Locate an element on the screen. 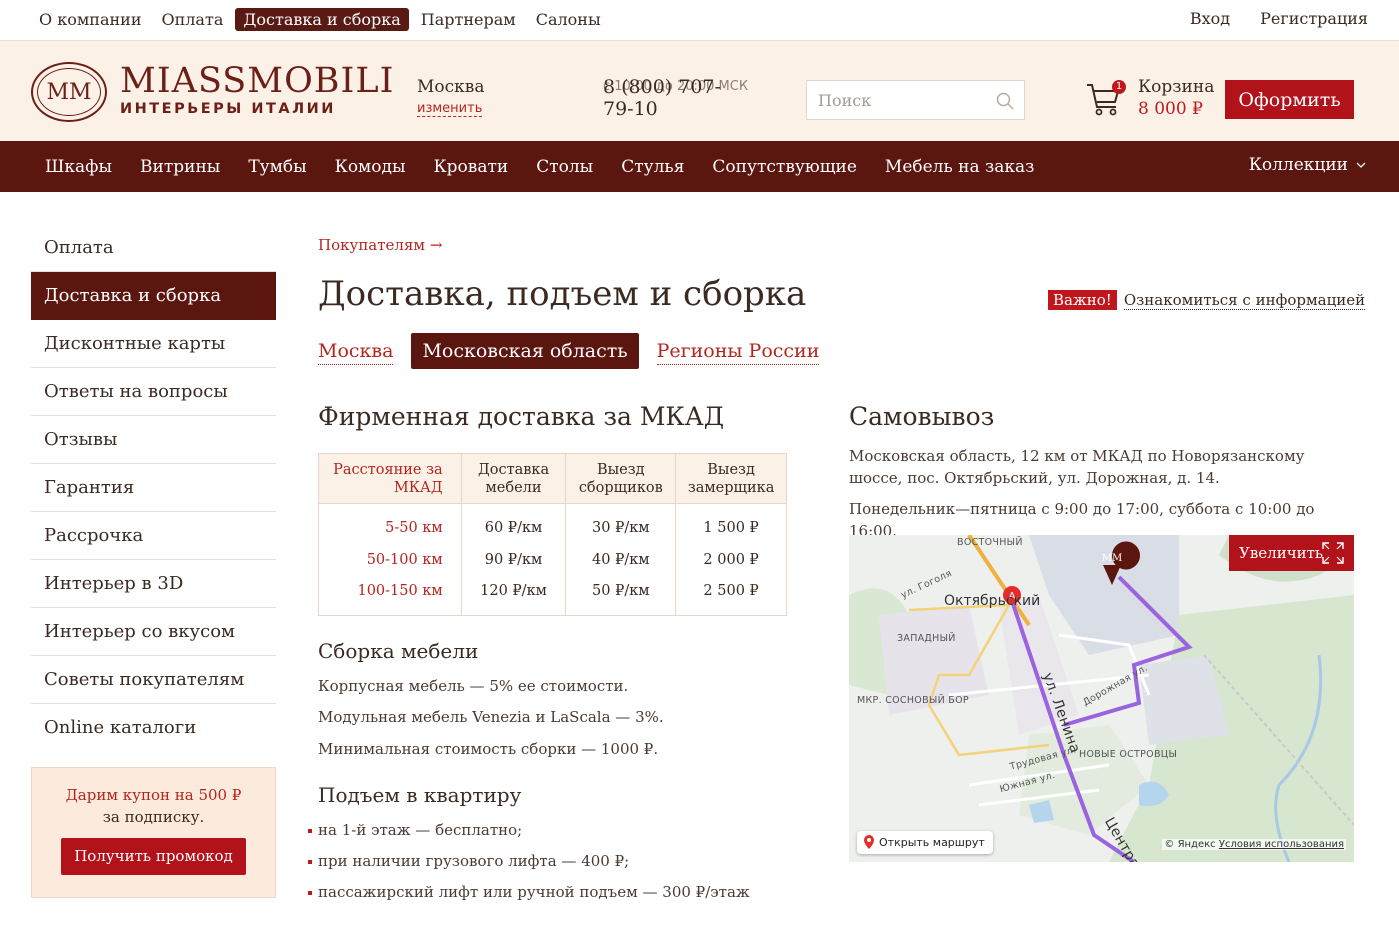  table-cell: 50 ₽/км is located at coordinates (621, 595).